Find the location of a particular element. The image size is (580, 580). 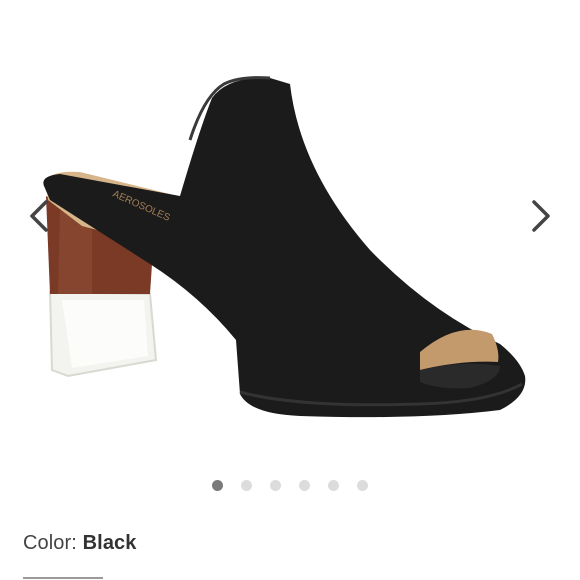

color-label: Color: is located at coordinates (50, 543).